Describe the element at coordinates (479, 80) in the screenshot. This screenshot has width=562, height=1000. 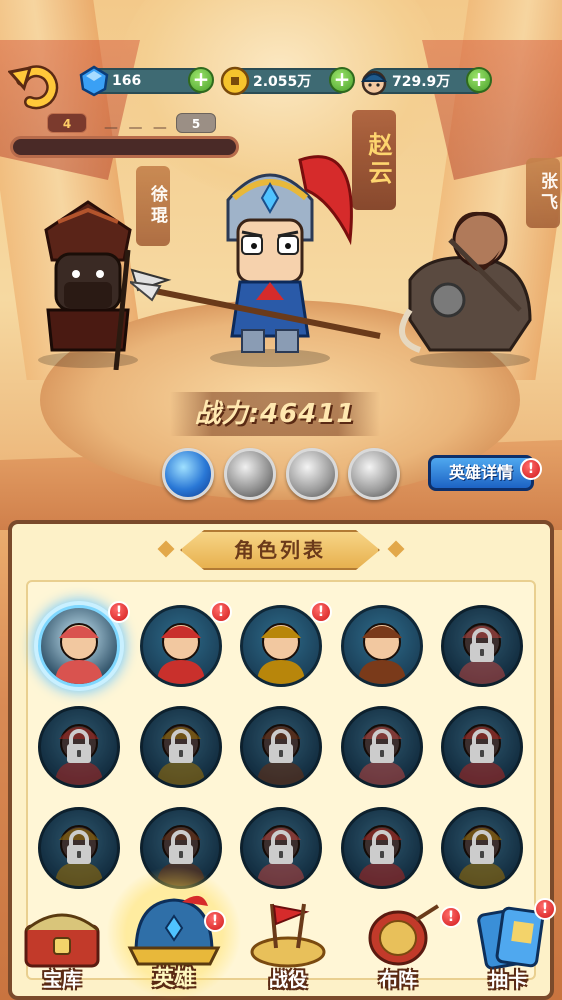
I see `add-soldier-button: +` at that location.